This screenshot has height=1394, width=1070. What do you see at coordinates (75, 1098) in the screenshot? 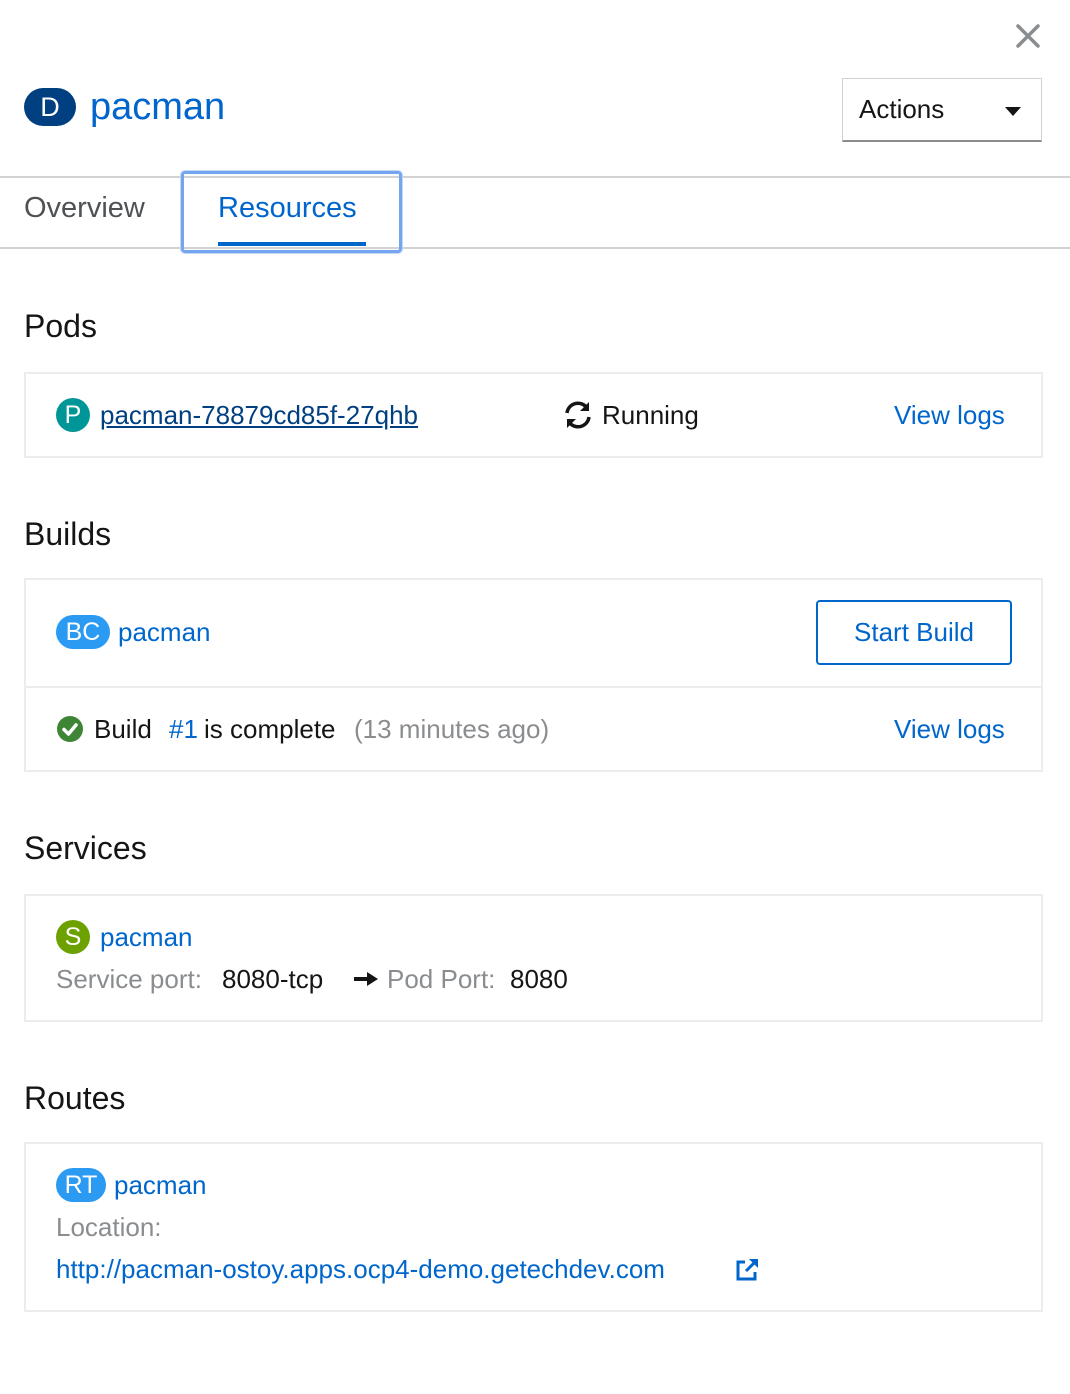
I see `routes-heading: Routes` at bounding box center [75, 1098].